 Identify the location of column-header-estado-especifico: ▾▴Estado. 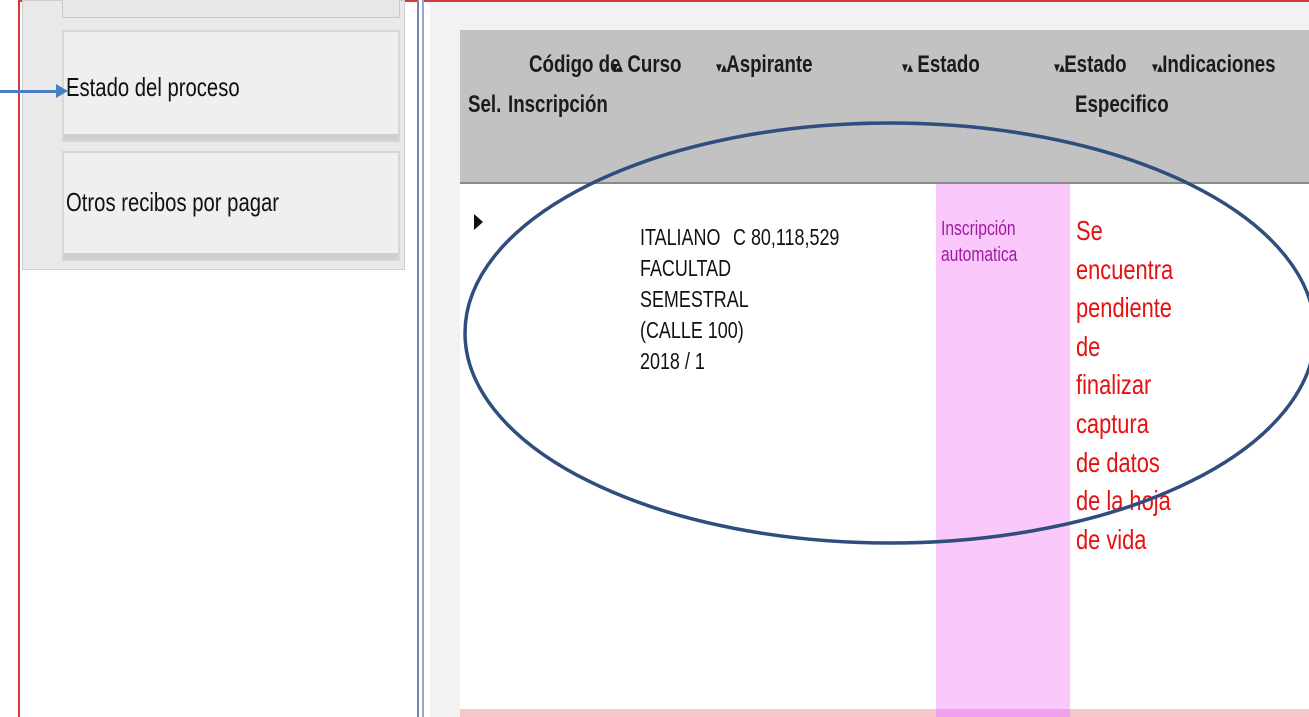
(1100, 66).